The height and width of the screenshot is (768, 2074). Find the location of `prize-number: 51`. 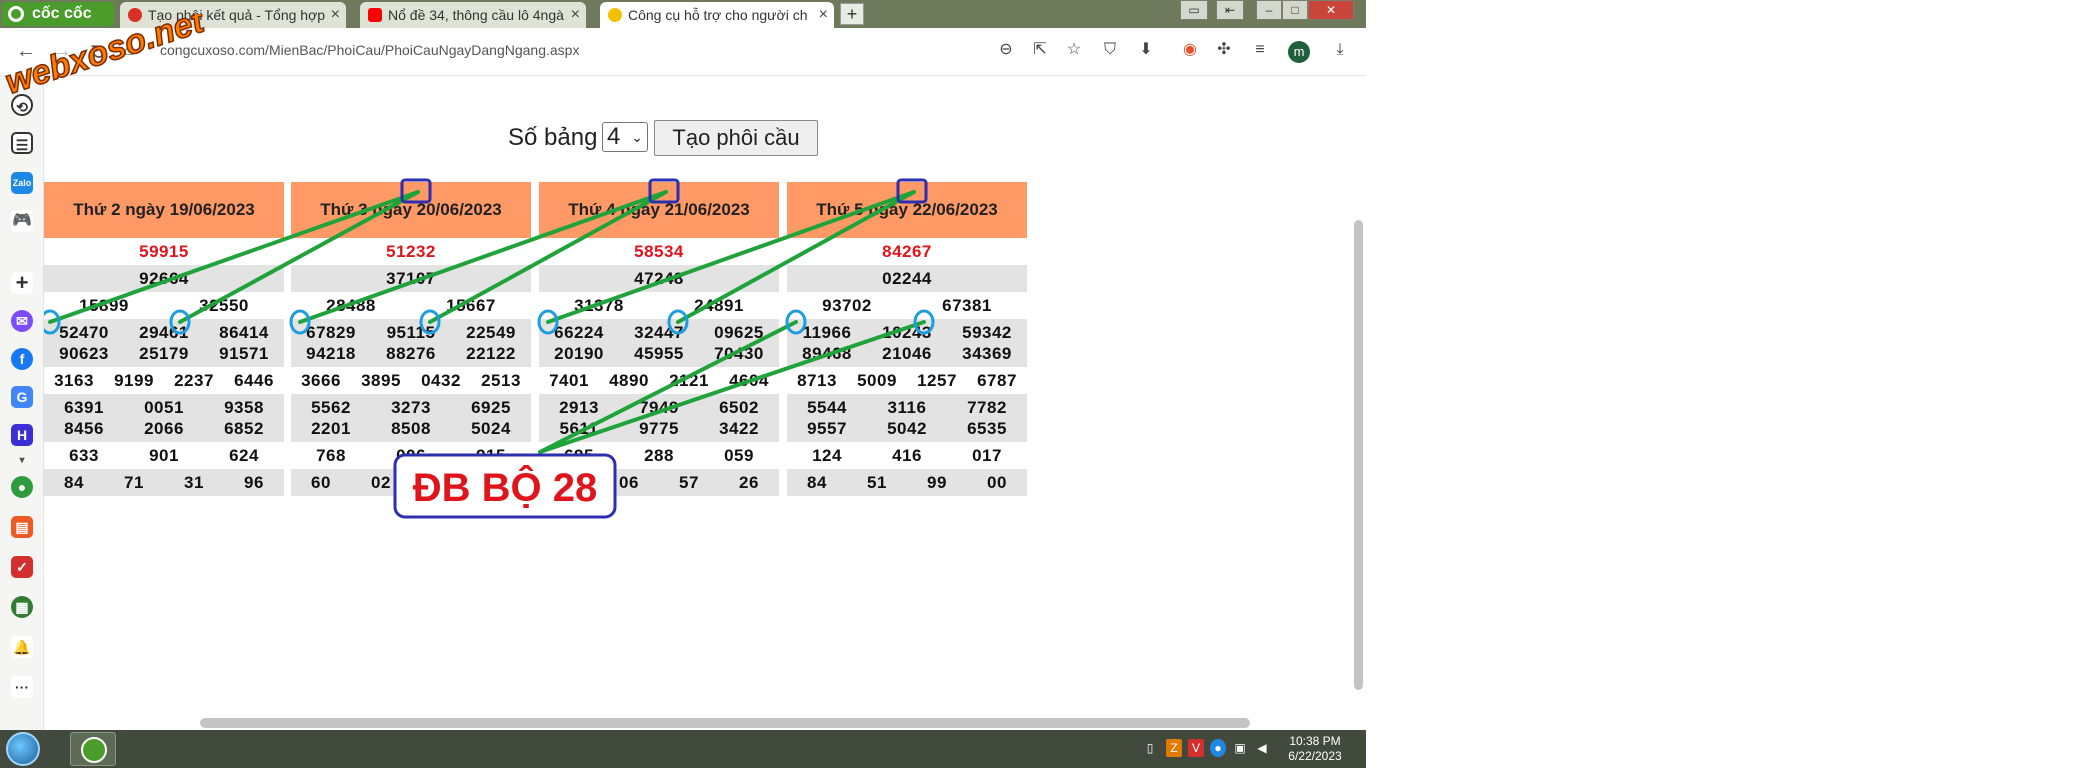

prize-number: 51 is located at coordinates (877, 482).